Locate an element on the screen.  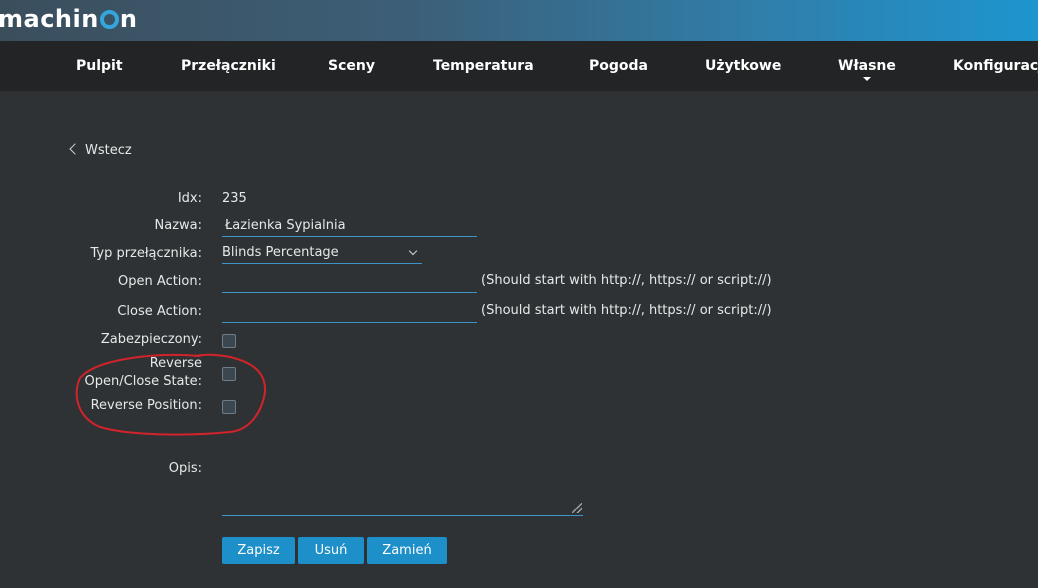
nav-uzytkowe: Użytkowe is located at coordinates (743, 66).